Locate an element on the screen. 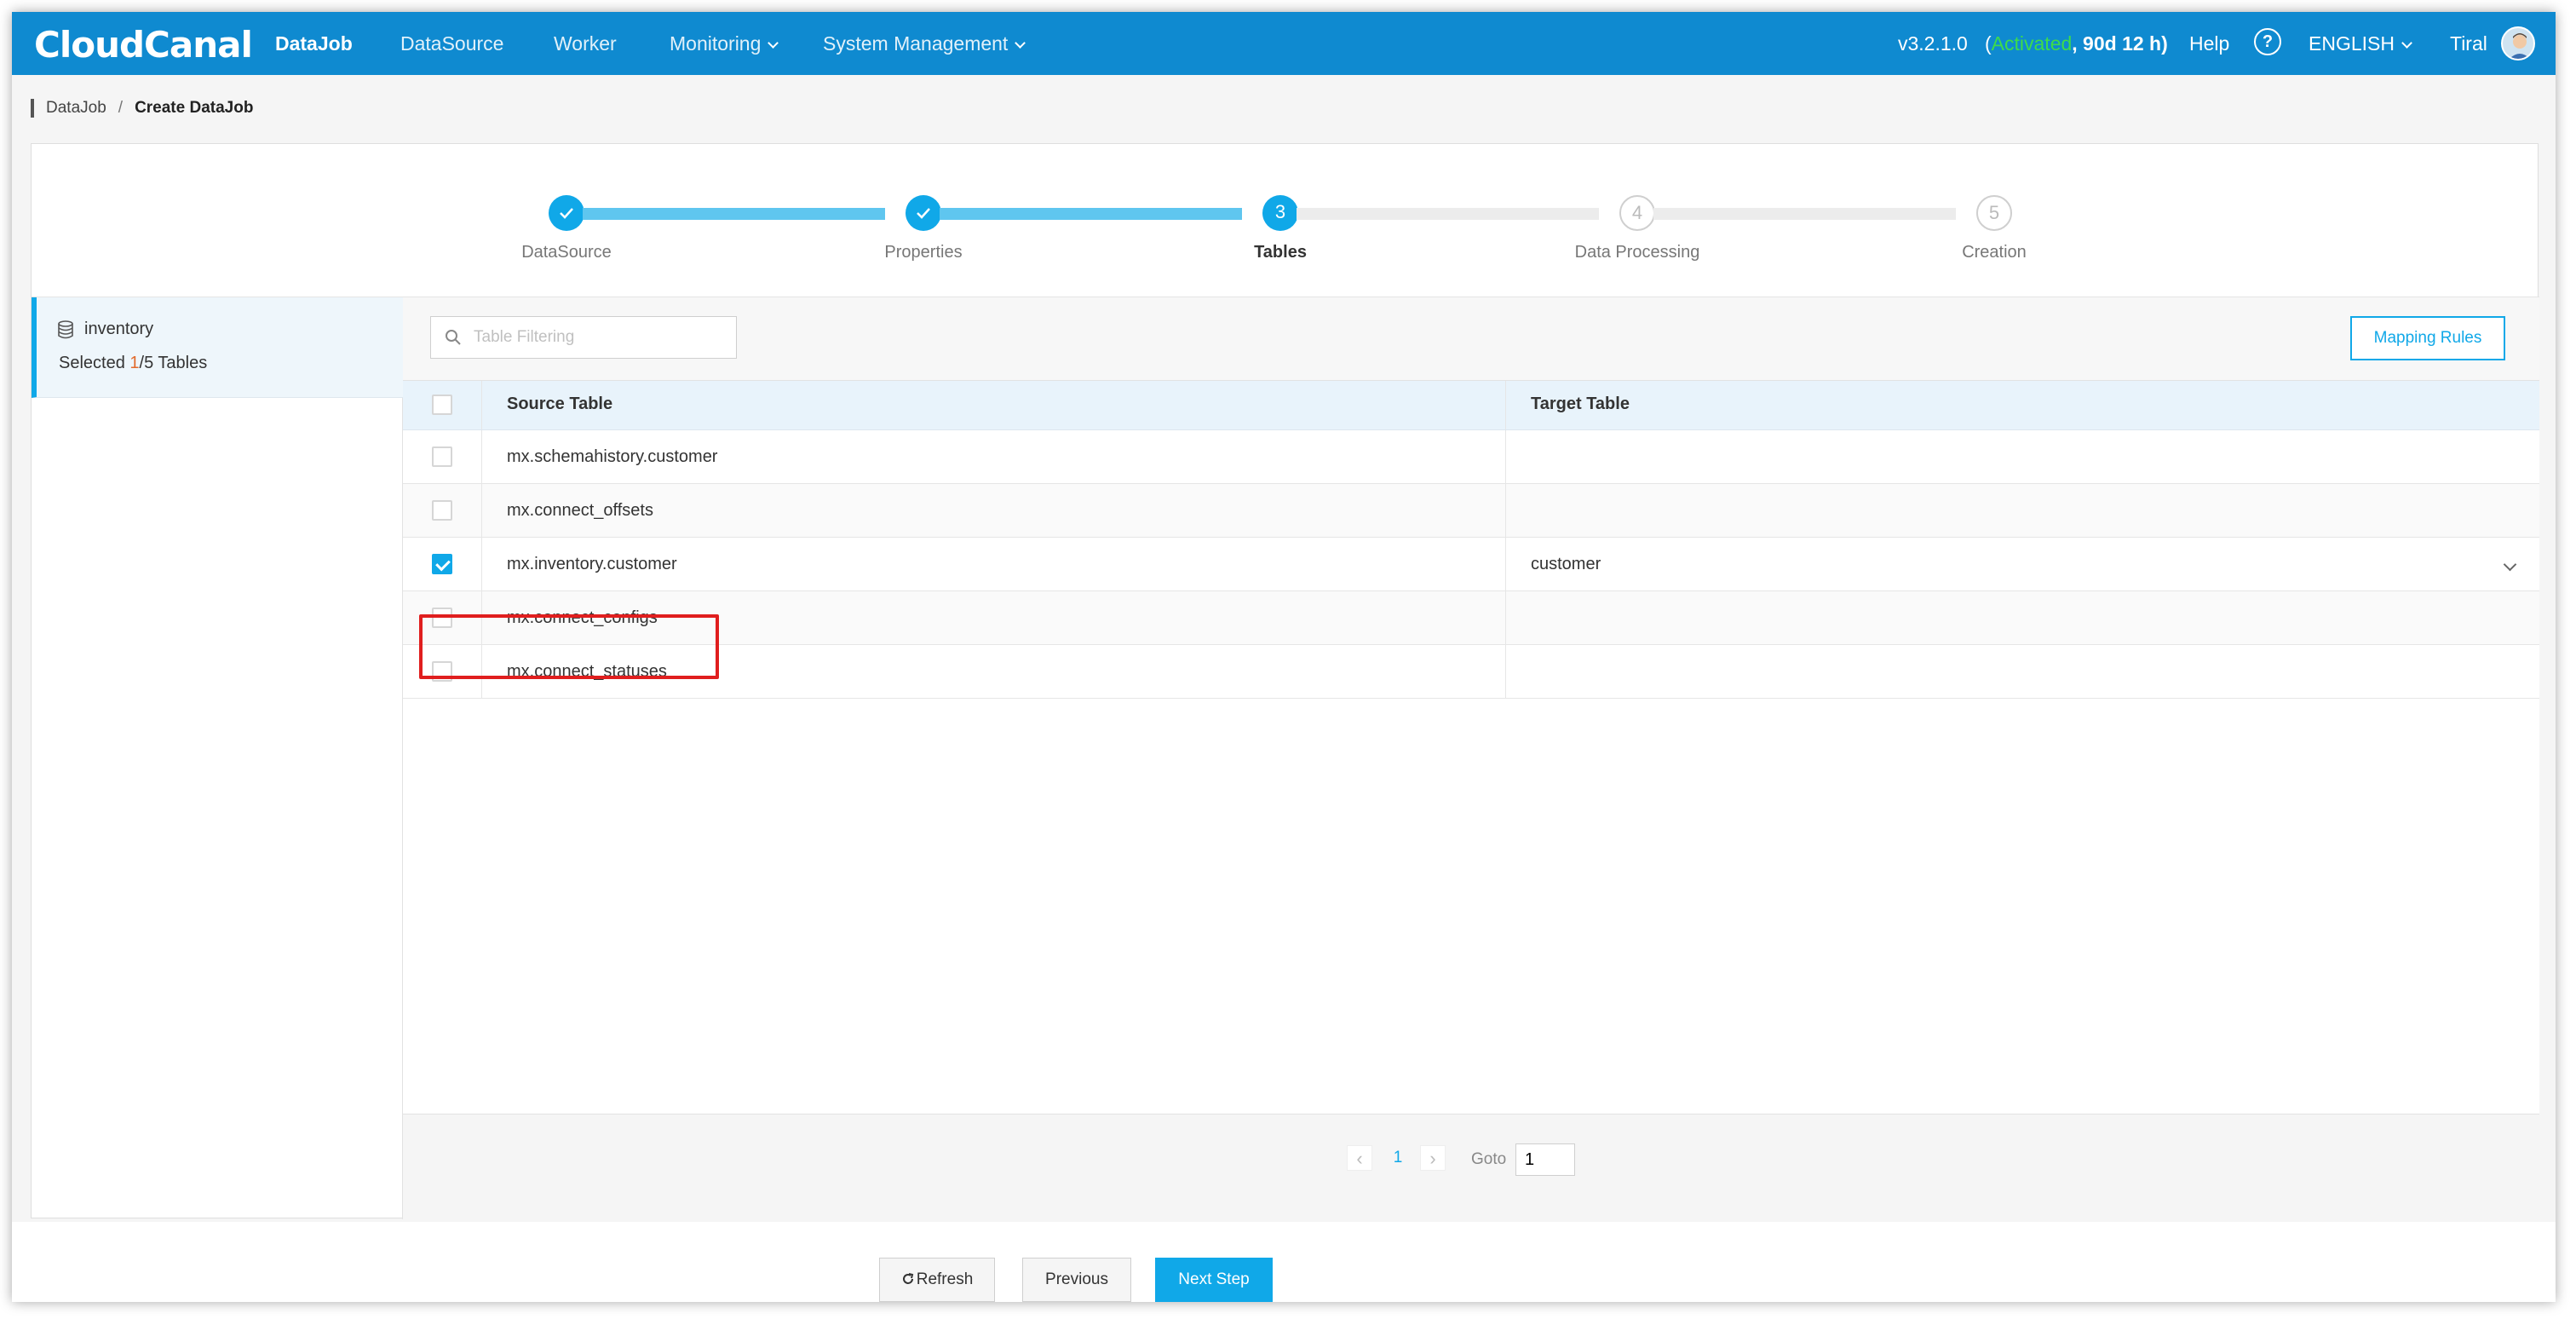  database-name: inventory is located at coordinates (105, 329).